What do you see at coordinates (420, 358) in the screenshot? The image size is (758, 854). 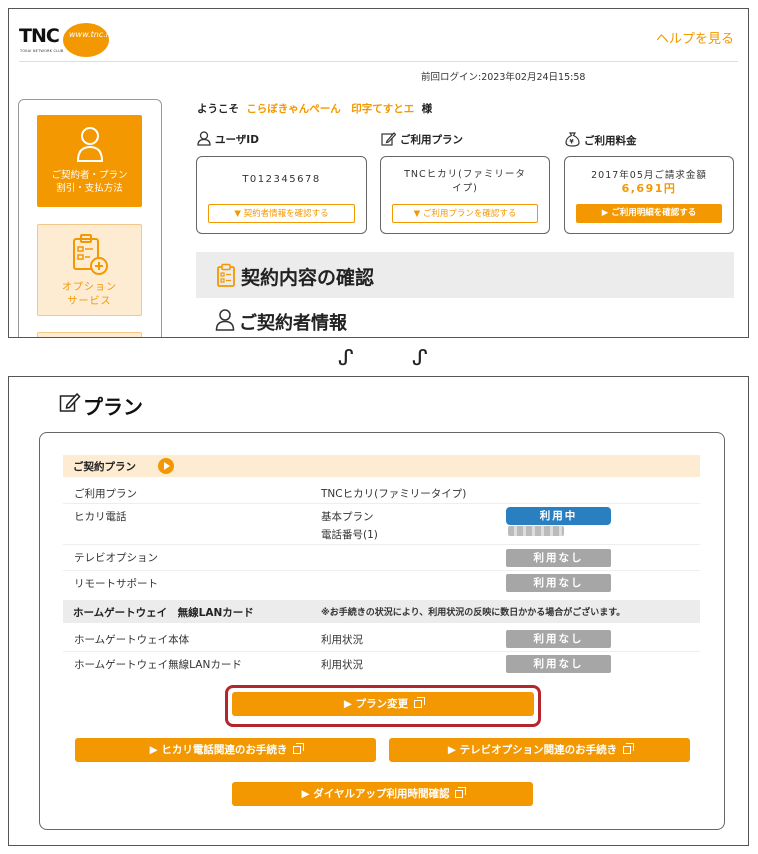 I see `break-mark-right: ᔑ` at bounding box center [420, 358].